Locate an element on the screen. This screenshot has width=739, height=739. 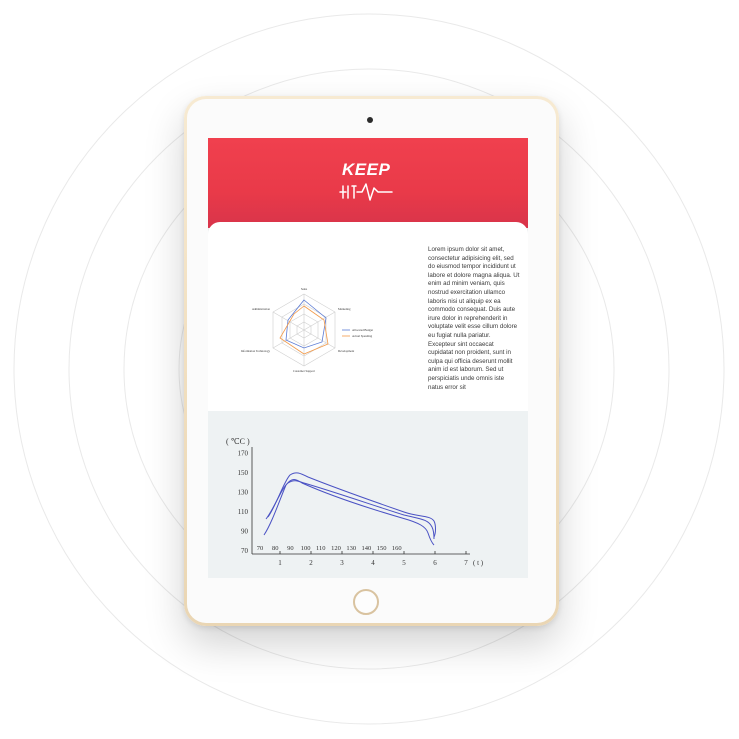
secondary-tick-label: 90 is located at coordinates (290, 548).